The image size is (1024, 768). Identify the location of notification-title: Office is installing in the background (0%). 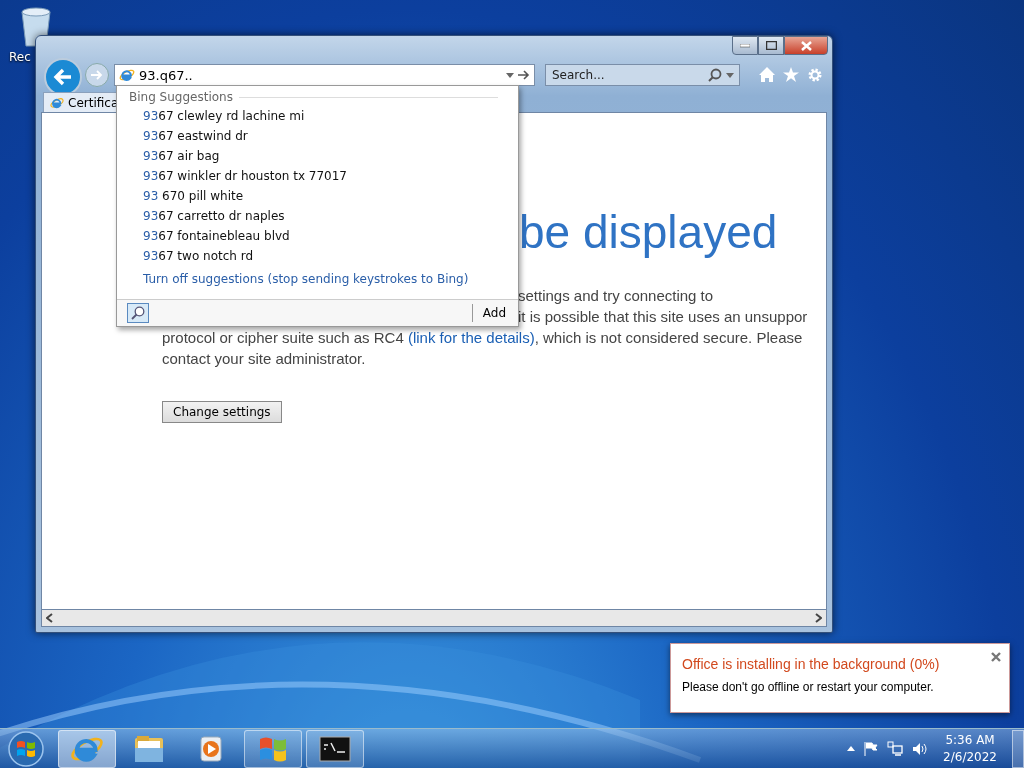
(811, 664).